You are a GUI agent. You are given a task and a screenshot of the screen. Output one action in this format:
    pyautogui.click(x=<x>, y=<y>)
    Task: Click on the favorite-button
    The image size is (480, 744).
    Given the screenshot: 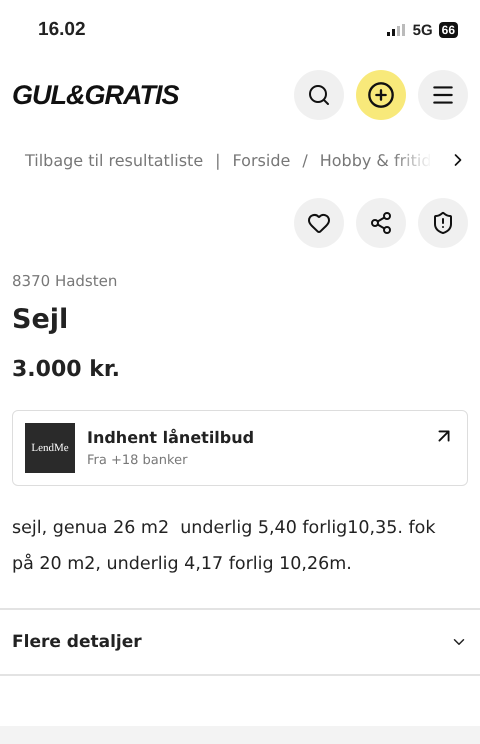 What is the action you would take?
    pyautogui.click(x=319, y=223)
    